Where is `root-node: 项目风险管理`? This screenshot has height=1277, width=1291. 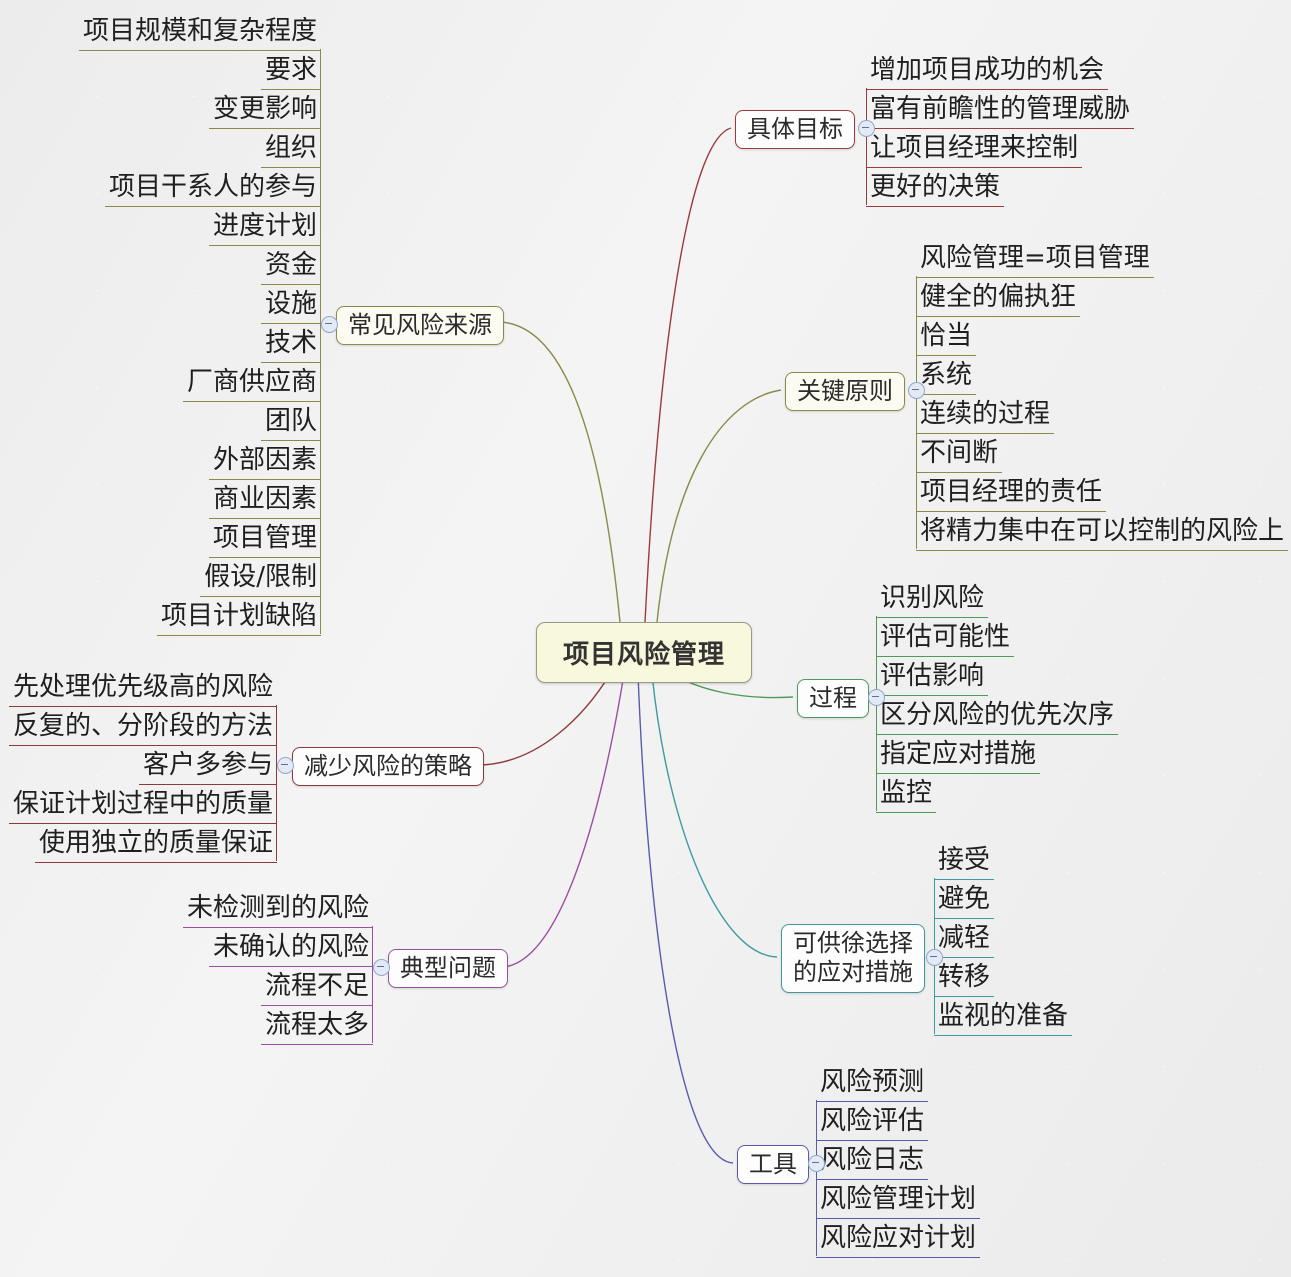
root-node: 项目风险管理 is located at coordinates (644, 652).